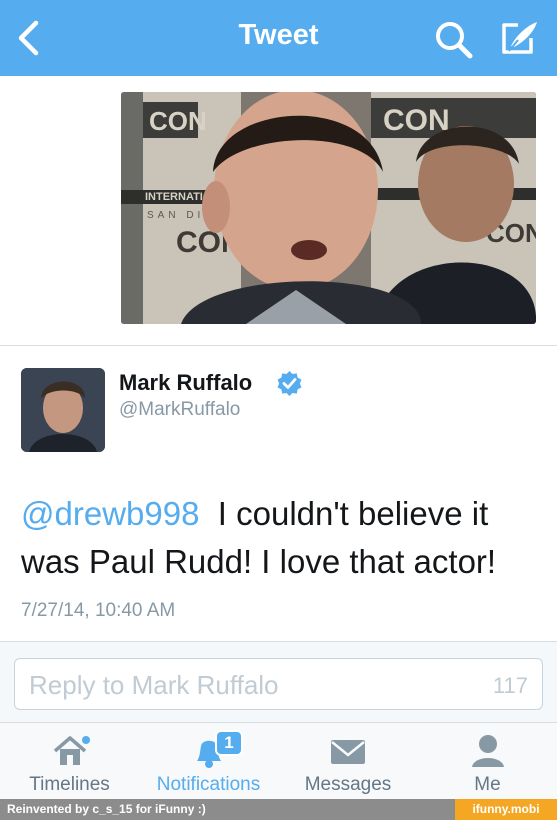 This screenshot has height=820, width=557. What do you see at coordinates (487, 751) in the screenshot?
I see `person-icon` at bounding box center [487, 751].